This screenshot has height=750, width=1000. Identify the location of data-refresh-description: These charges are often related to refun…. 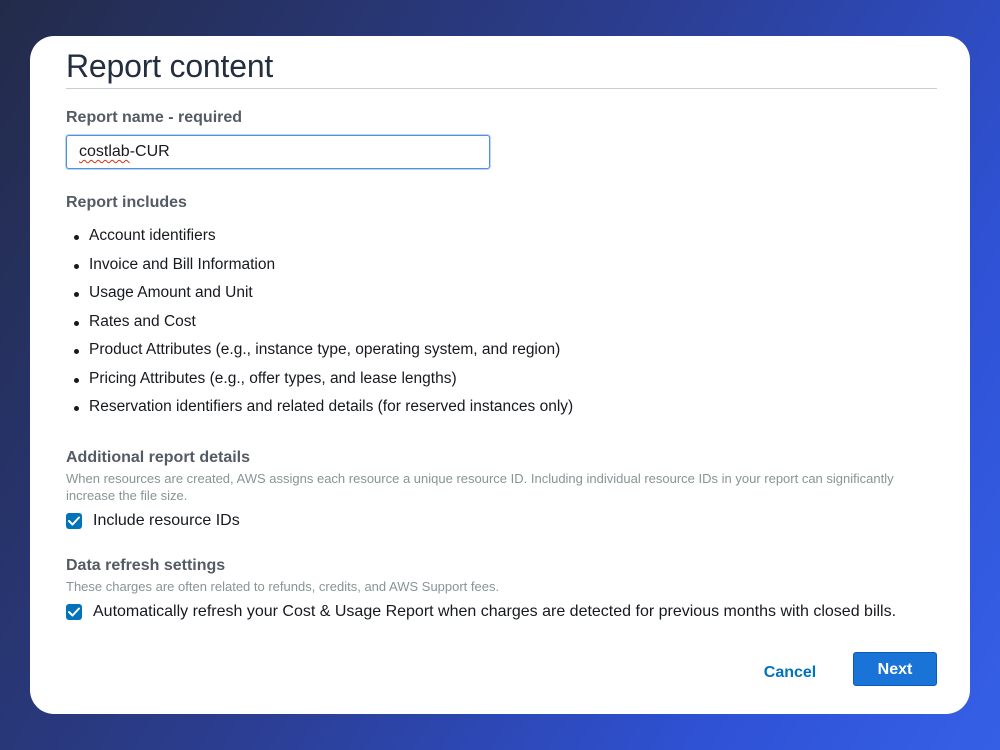
(283, 586).